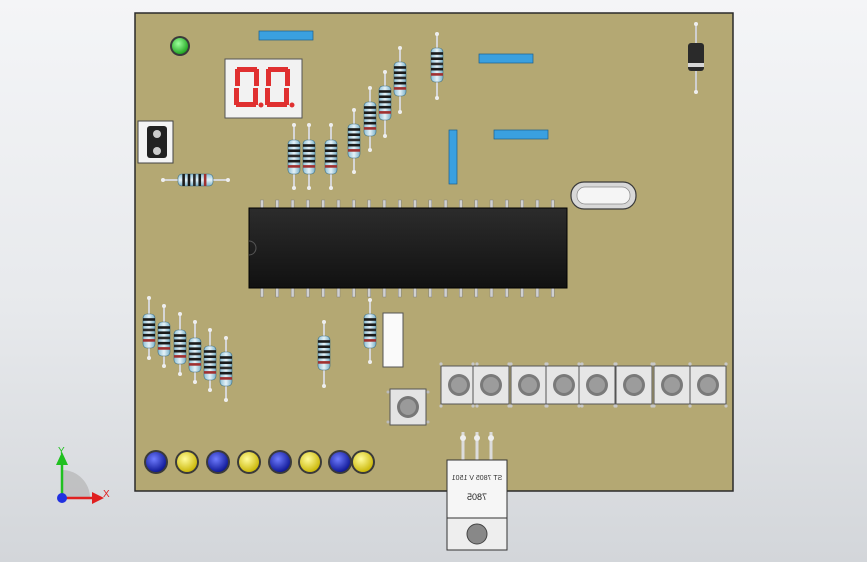  What do you see at coordinates (393, 340) in the screenshot?
I see `capacitor` at bounding box center [393, 340].